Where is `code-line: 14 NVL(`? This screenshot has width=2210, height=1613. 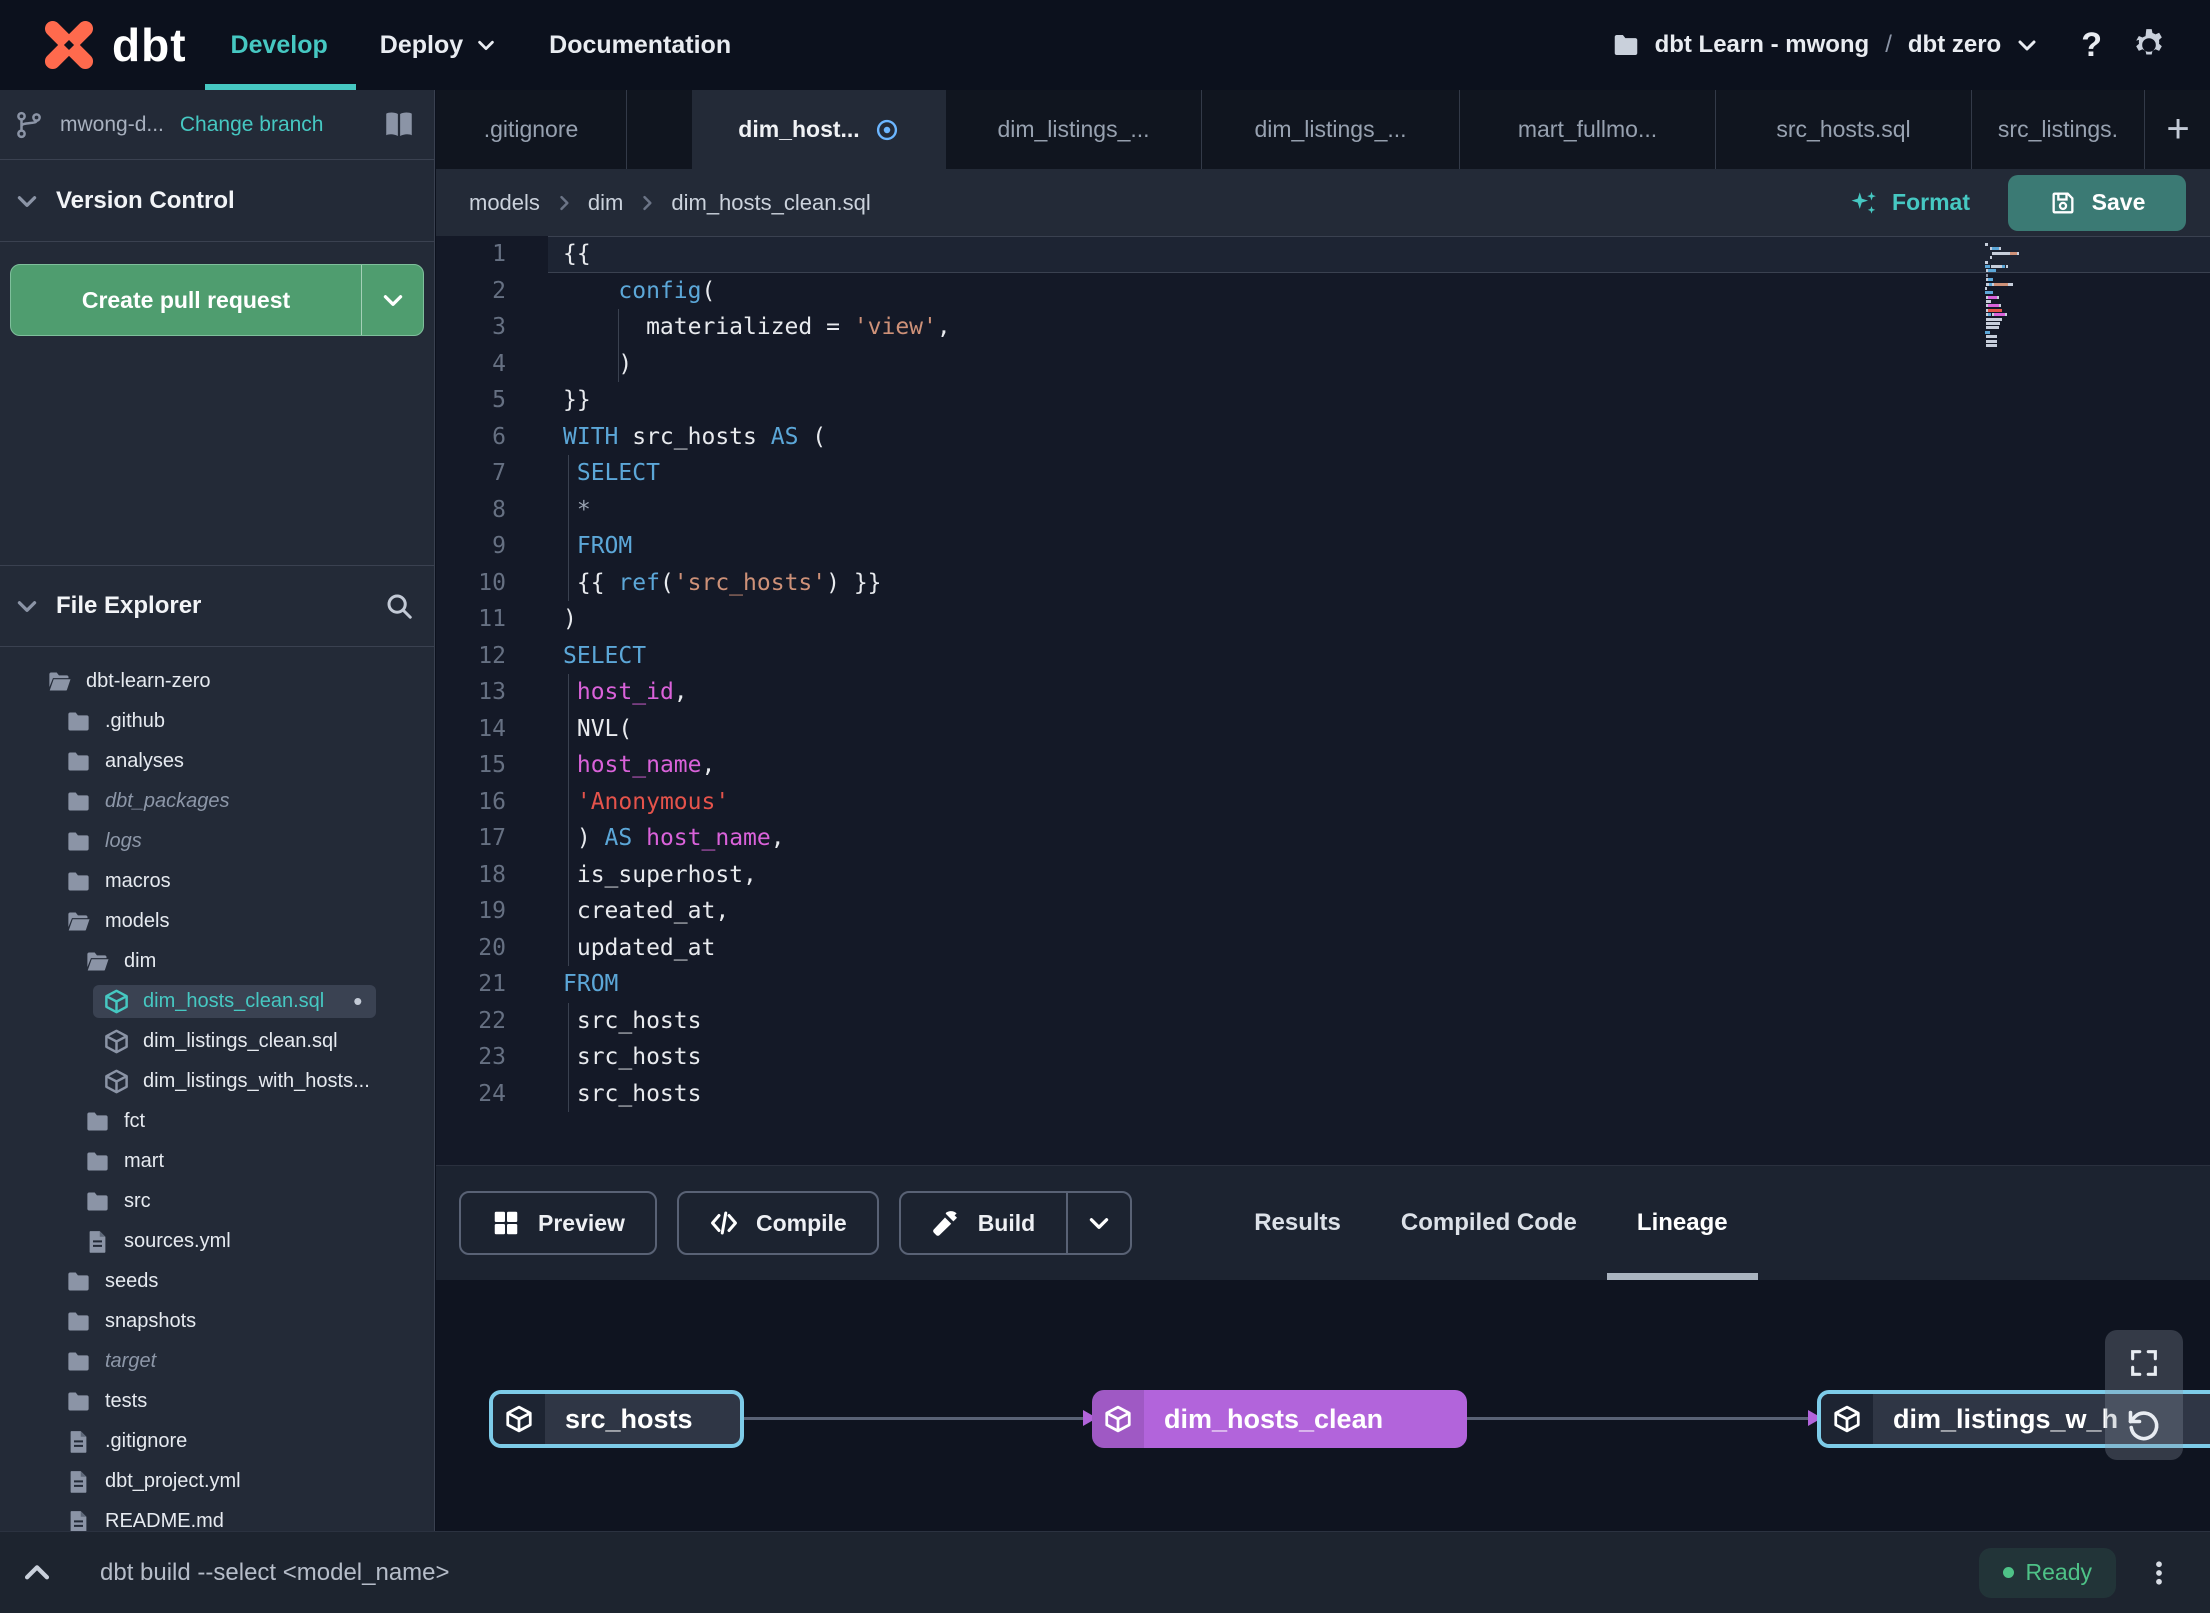 code-line: 14 NVL( is located at coordinates (1323, 728).